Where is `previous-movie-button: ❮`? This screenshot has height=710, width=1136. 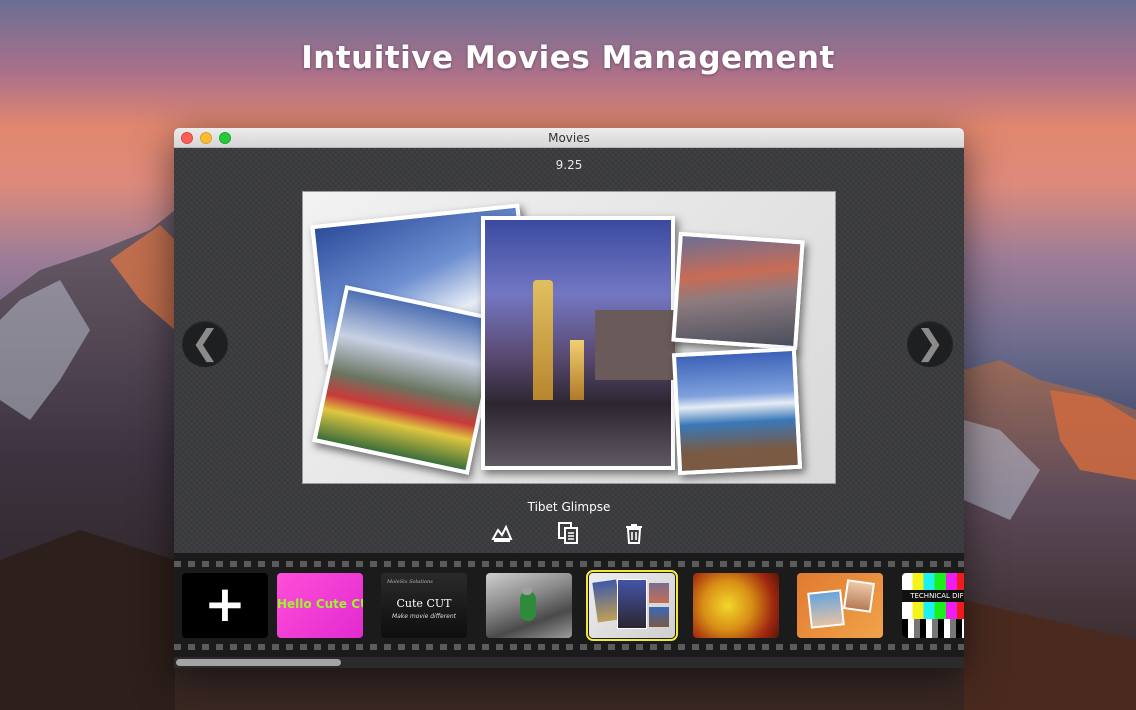
previous-movie-button: ❮ is located at coordinates (205, 344).